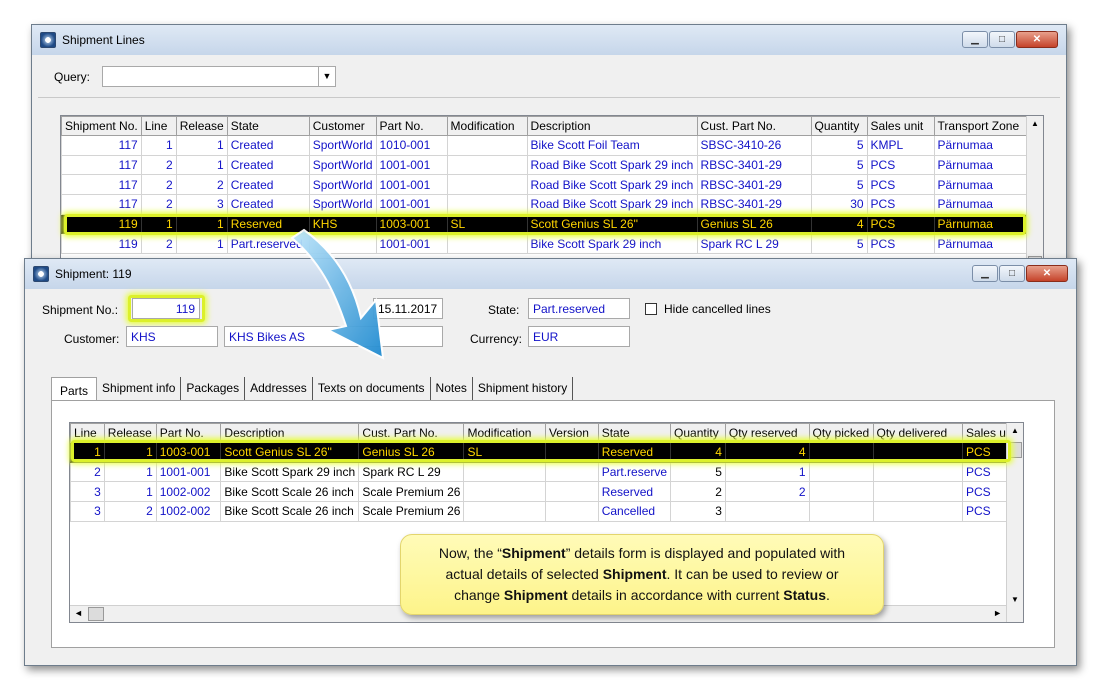 Image resolution: width=1100 pixels, height=690 pixels. Describe the element at coordinates (408, 308) in the screenshot. I see `date-field: 15.11.2017` at that location.